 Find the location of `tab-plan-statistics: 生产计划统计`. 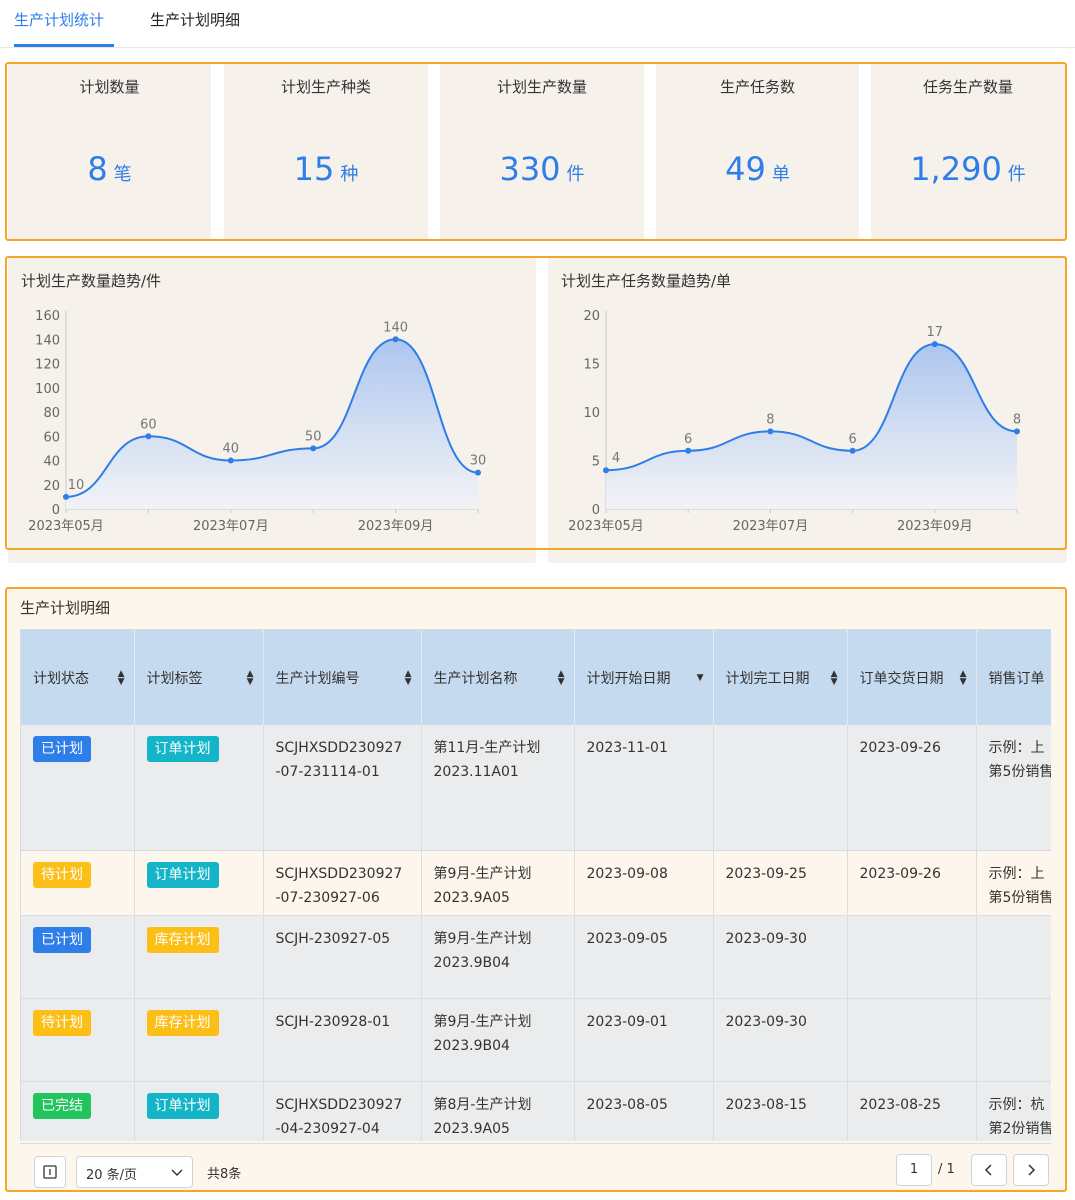

tab-plan-statistics: 生产计划统计 is located at coordinates (59, 19).